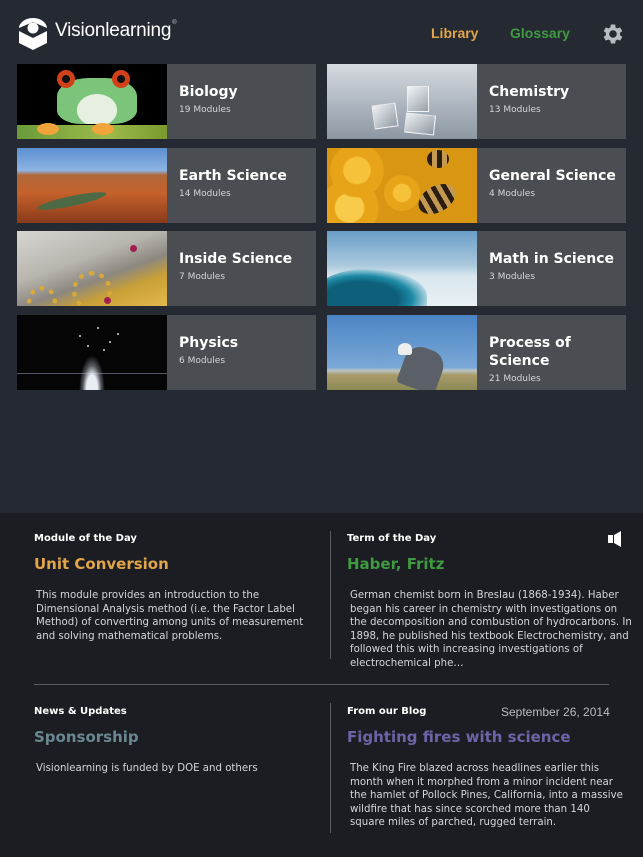 This screenshot has width=643, height=857. I want to click on card-count: 6 Modules, so click(202, 361).